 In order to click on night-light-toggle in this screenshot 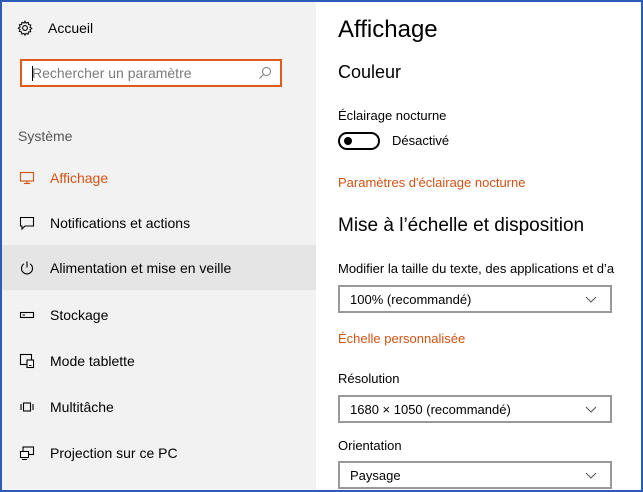, I will do `click(359, 141)`.